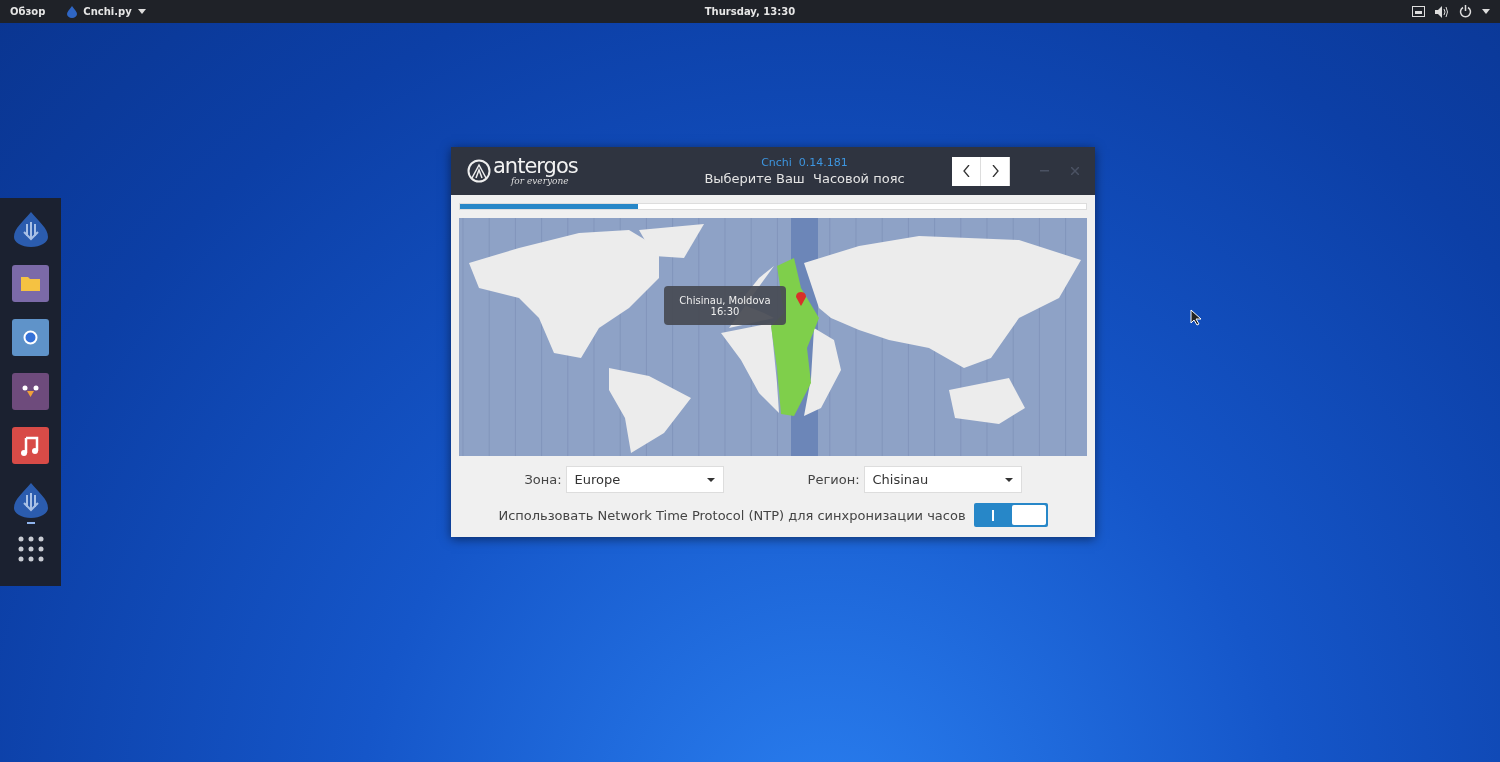  What do you see at coordinates (725, 300) in the screenshot?
I see `tooltip-place: Chisinau, Moldova` at bounding box center [725, 300].